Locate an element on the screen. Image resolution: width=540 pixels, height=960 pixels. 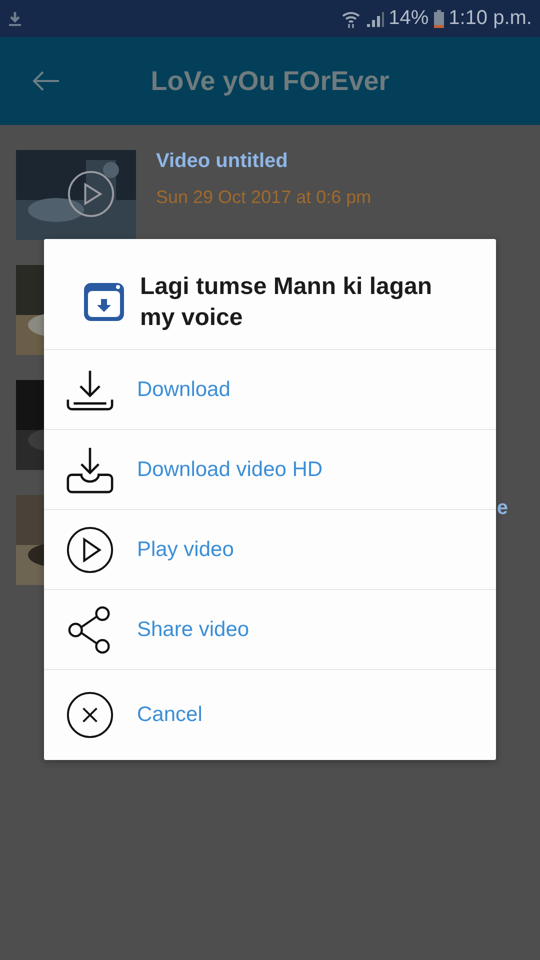
wifi-icon is located at coordinates (350, 19).